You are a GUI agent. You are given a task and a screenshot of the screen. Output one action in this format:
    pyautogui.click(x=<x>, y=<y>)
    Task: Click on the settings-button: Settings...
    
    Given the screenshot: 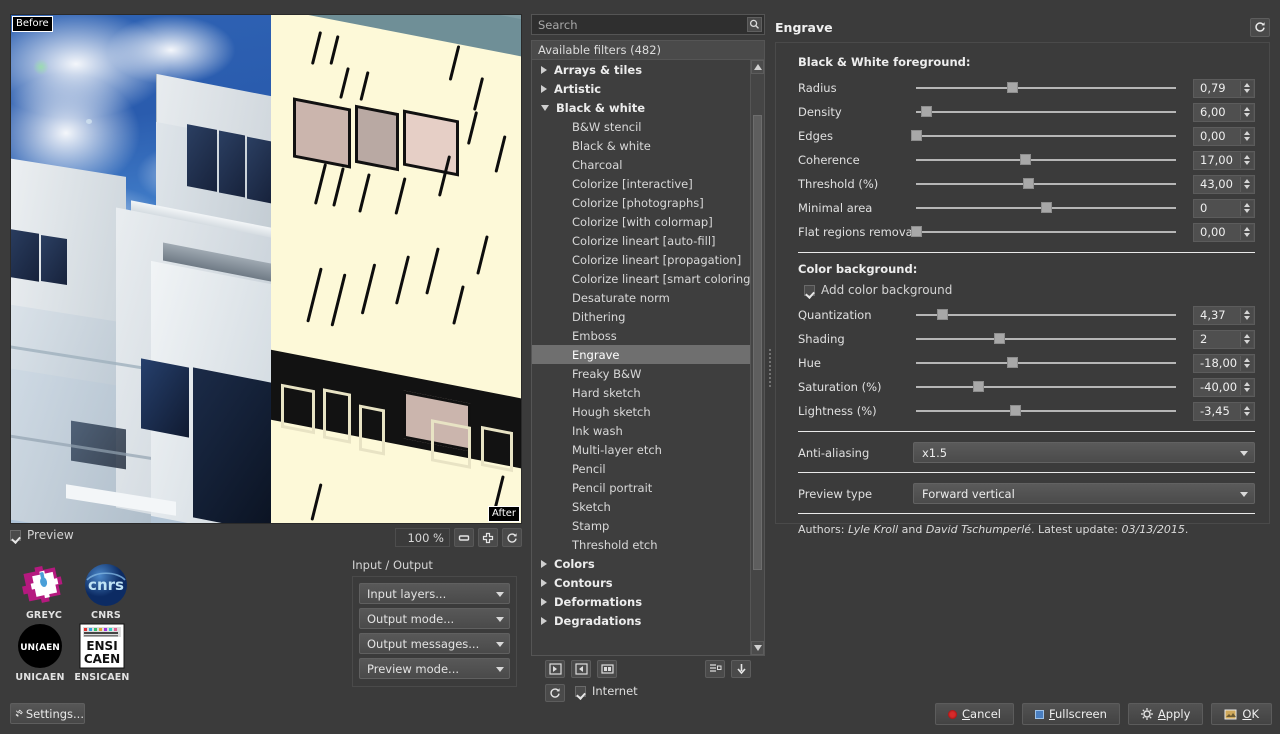 What is the action you would take?
    pyautogui.click(x=47, y=713)
    